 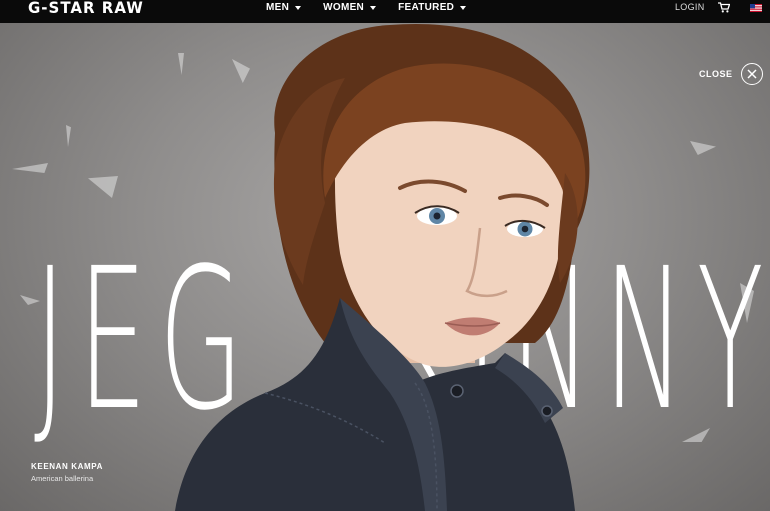 What do you see at coordinates (756, 8) in the screenshot?
I see `us-flag-icon` at bounding box center [756, 8].